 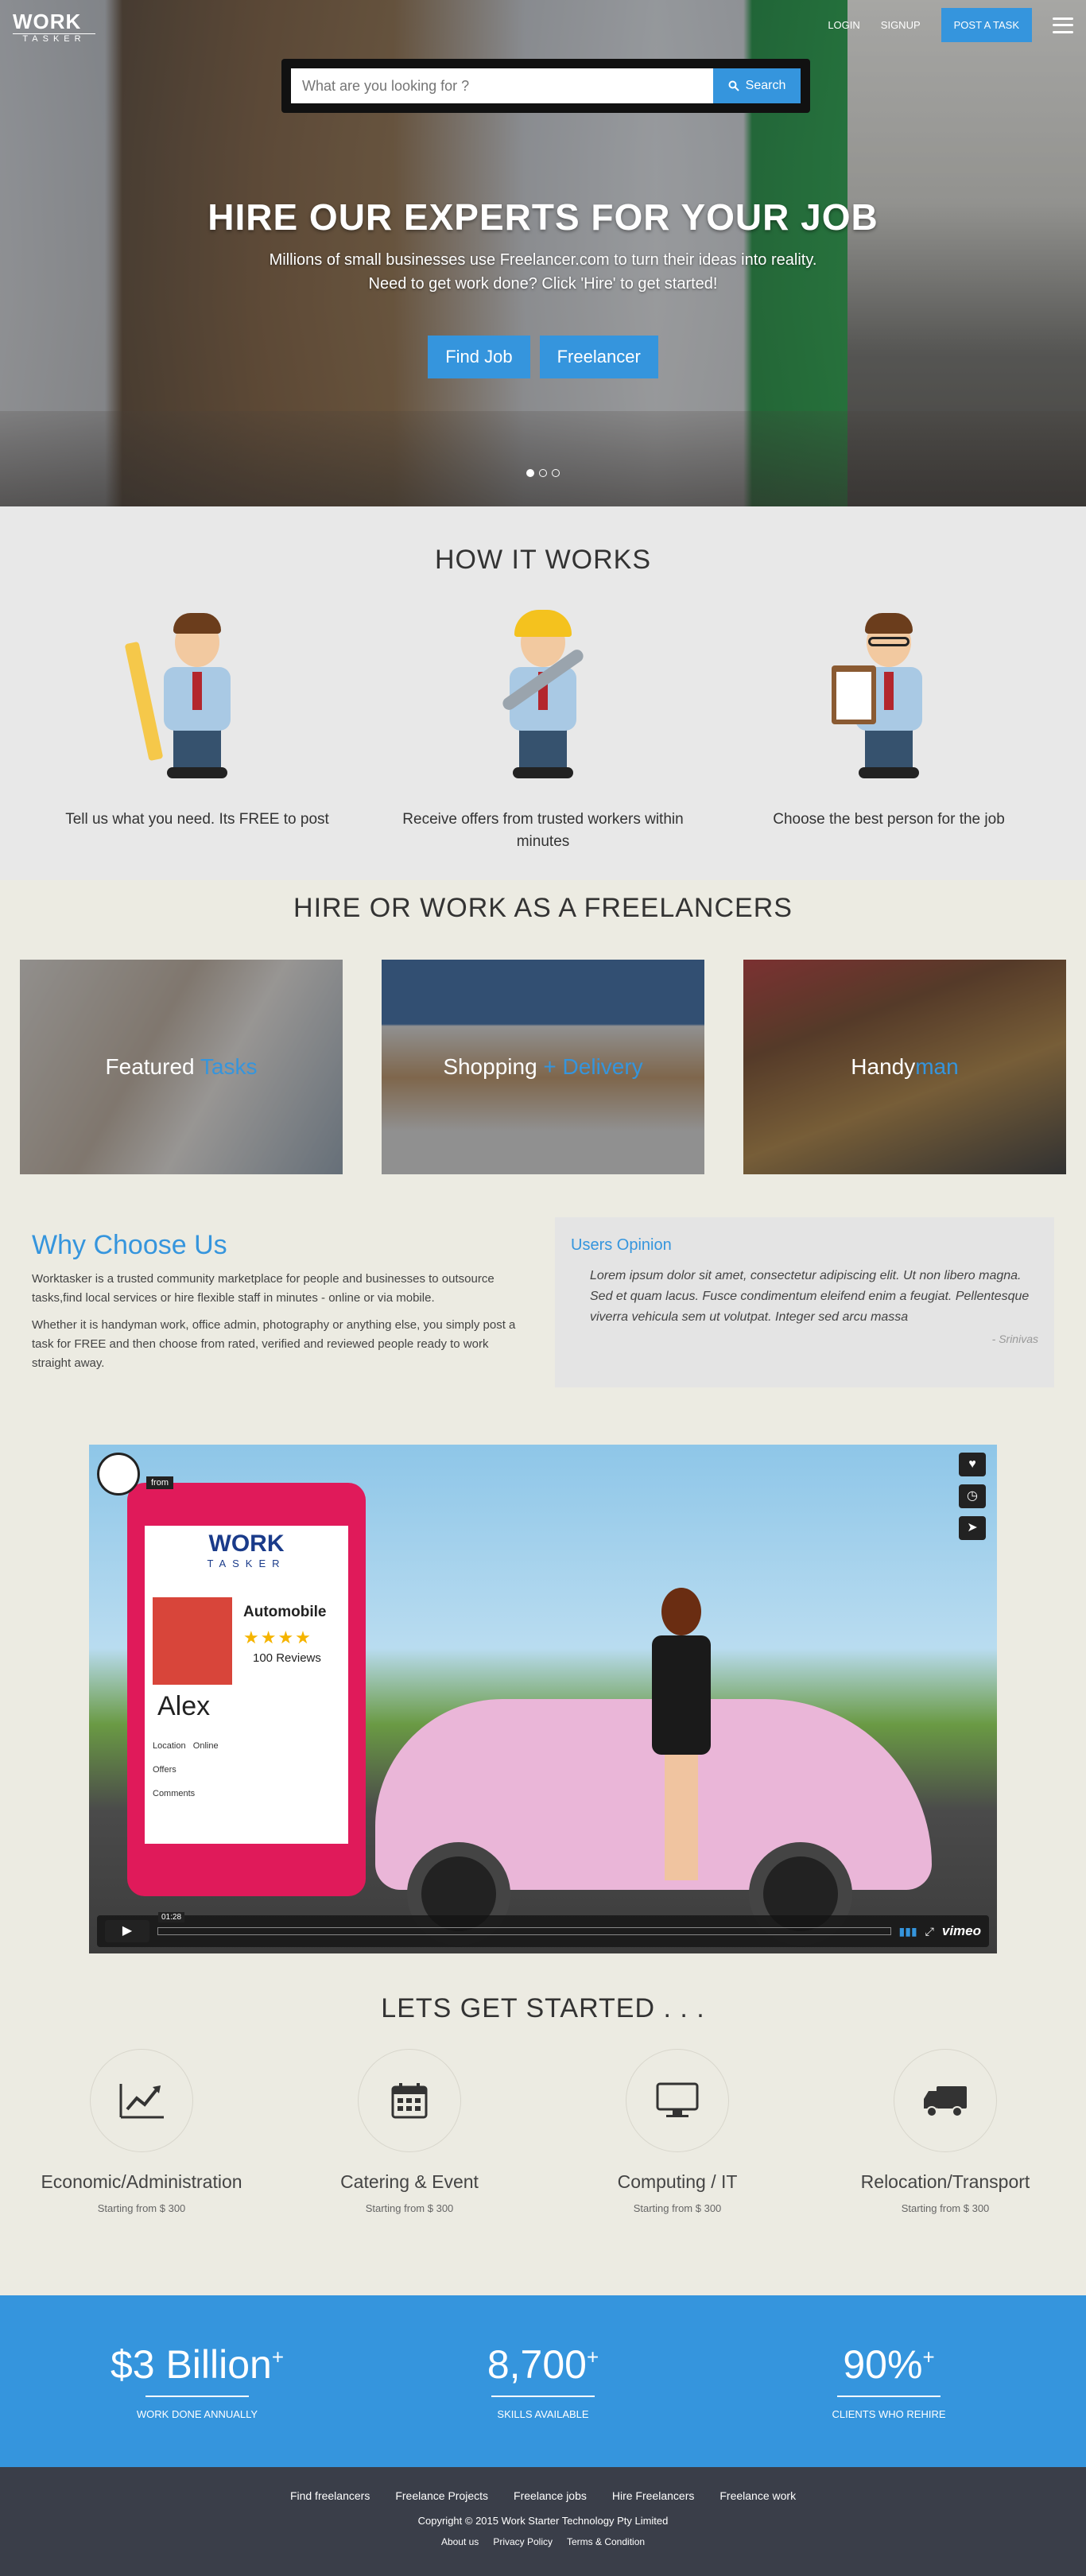 I want to click on top-nav: LOGIN SIGNUP POST A TASK, so click(x=950, y=25).